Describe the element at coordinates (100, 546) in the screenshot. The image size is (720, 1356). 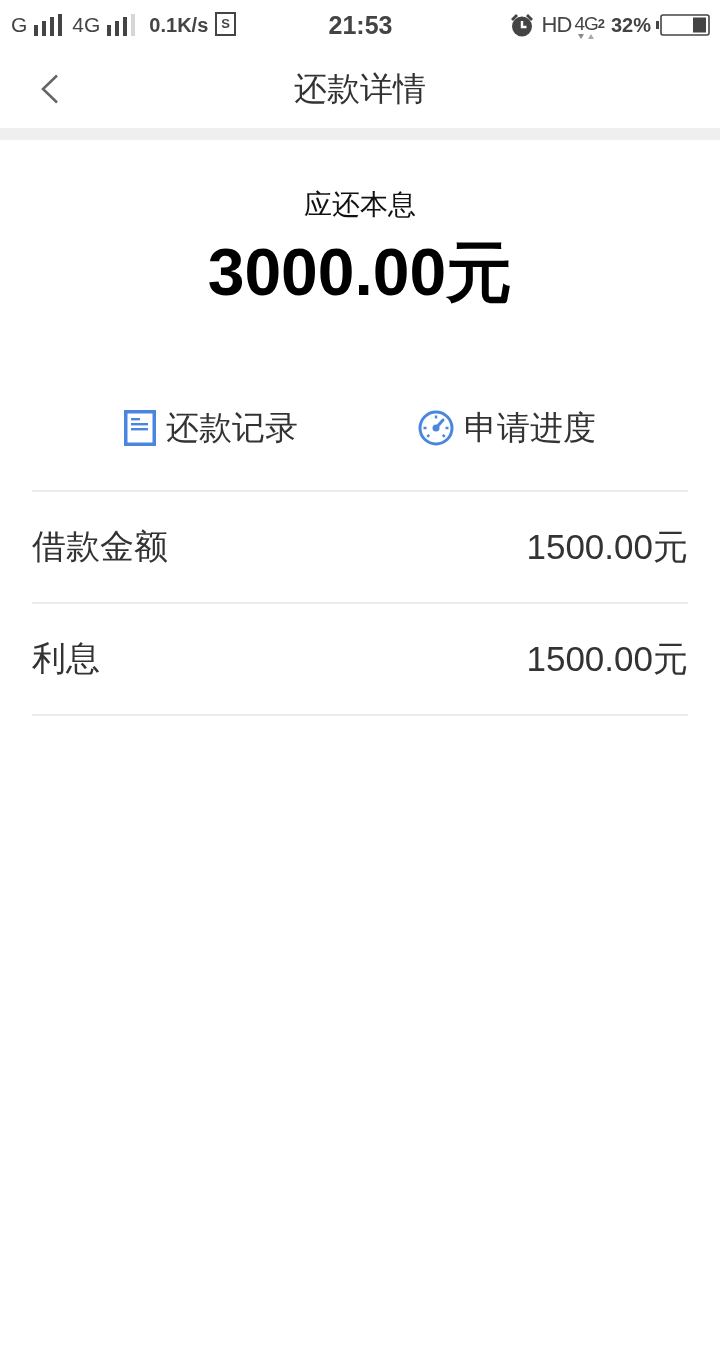
I see `detail-label: 借款金额` at that location.